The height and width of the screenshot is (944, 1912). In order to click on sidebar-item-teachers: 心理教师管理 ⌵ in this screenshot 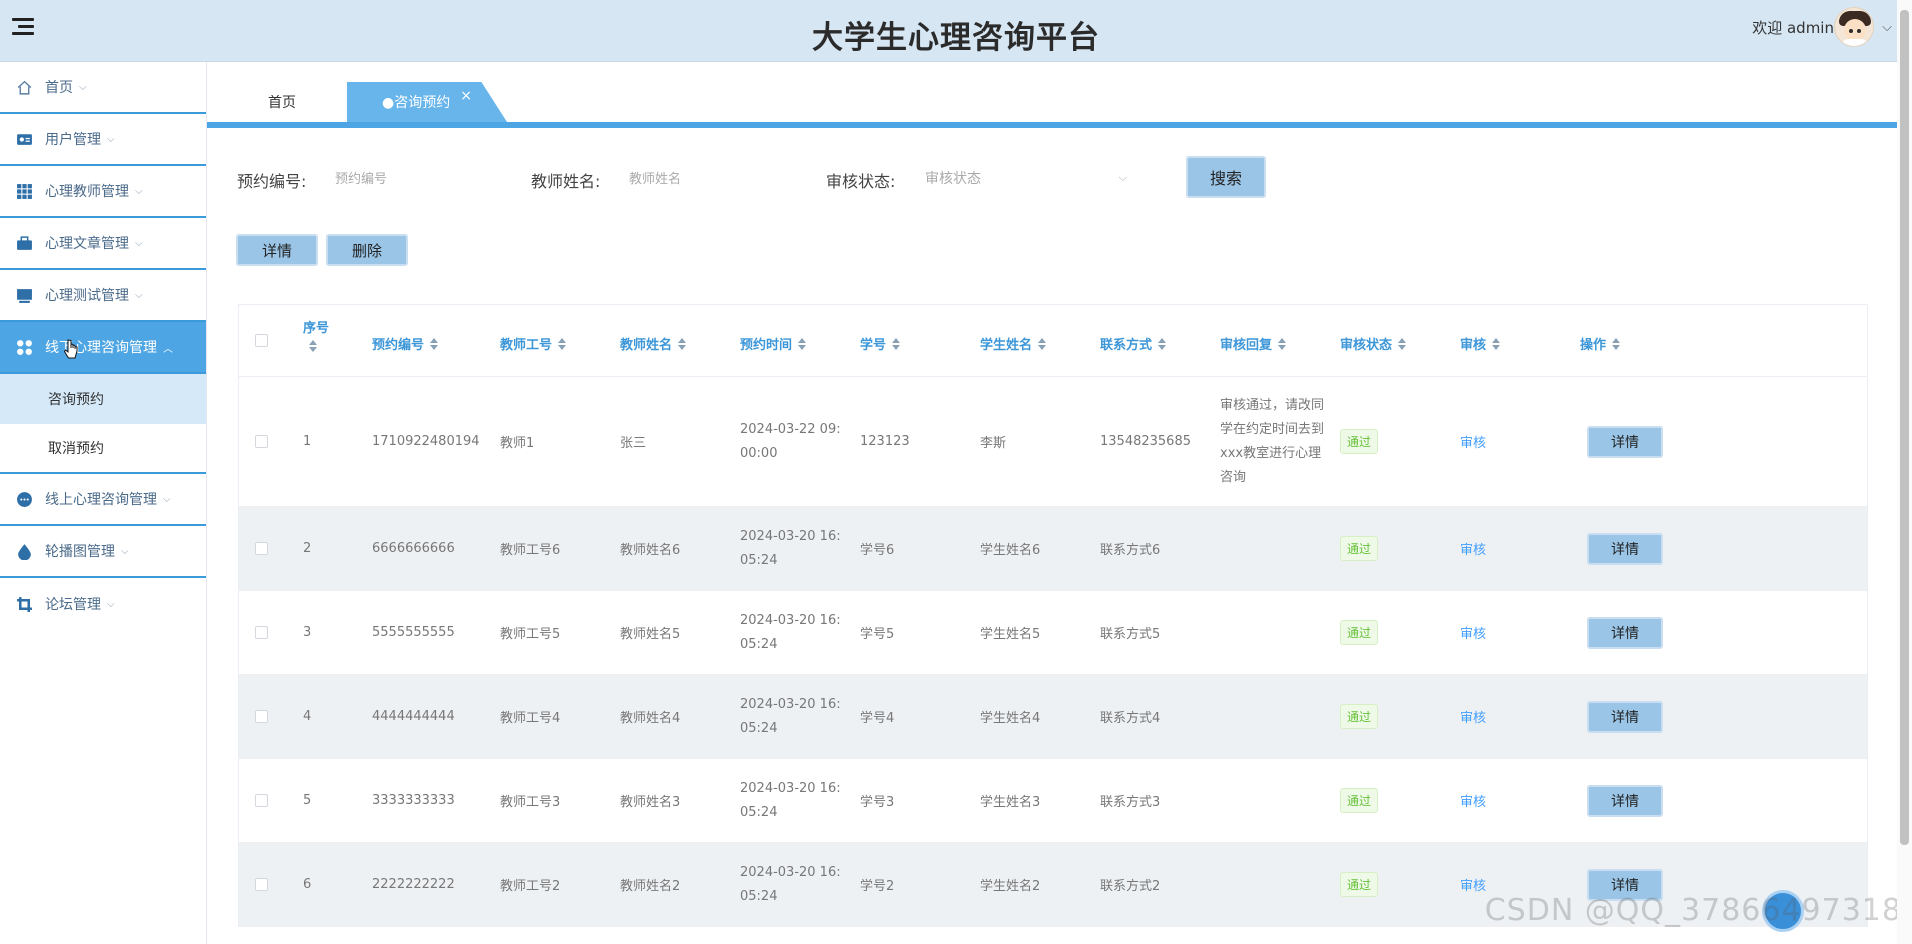, I will do `click(103, 192)`.